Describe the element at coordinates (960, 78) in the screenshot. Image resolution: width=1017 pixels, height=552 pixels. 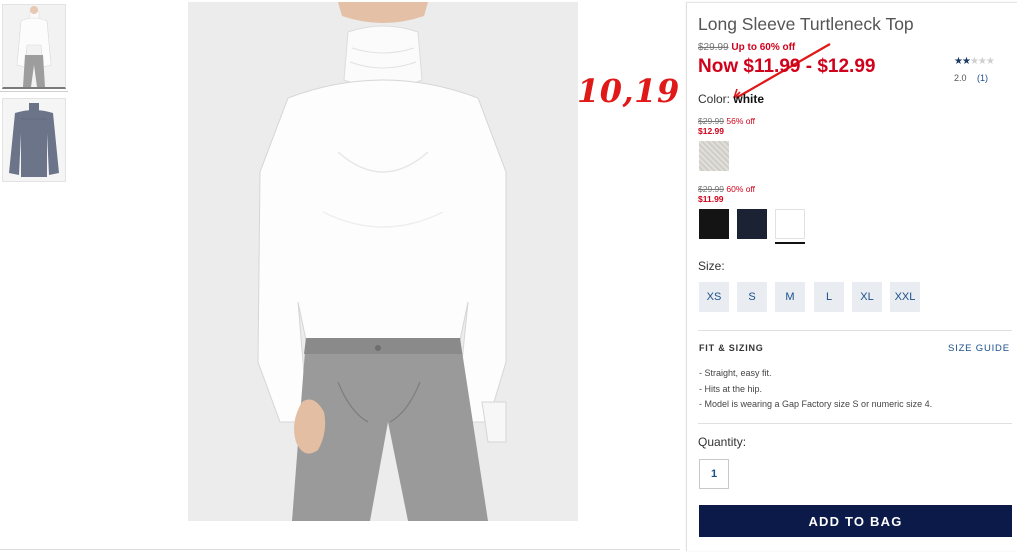
I see `rating-value: 2.0` at that location.